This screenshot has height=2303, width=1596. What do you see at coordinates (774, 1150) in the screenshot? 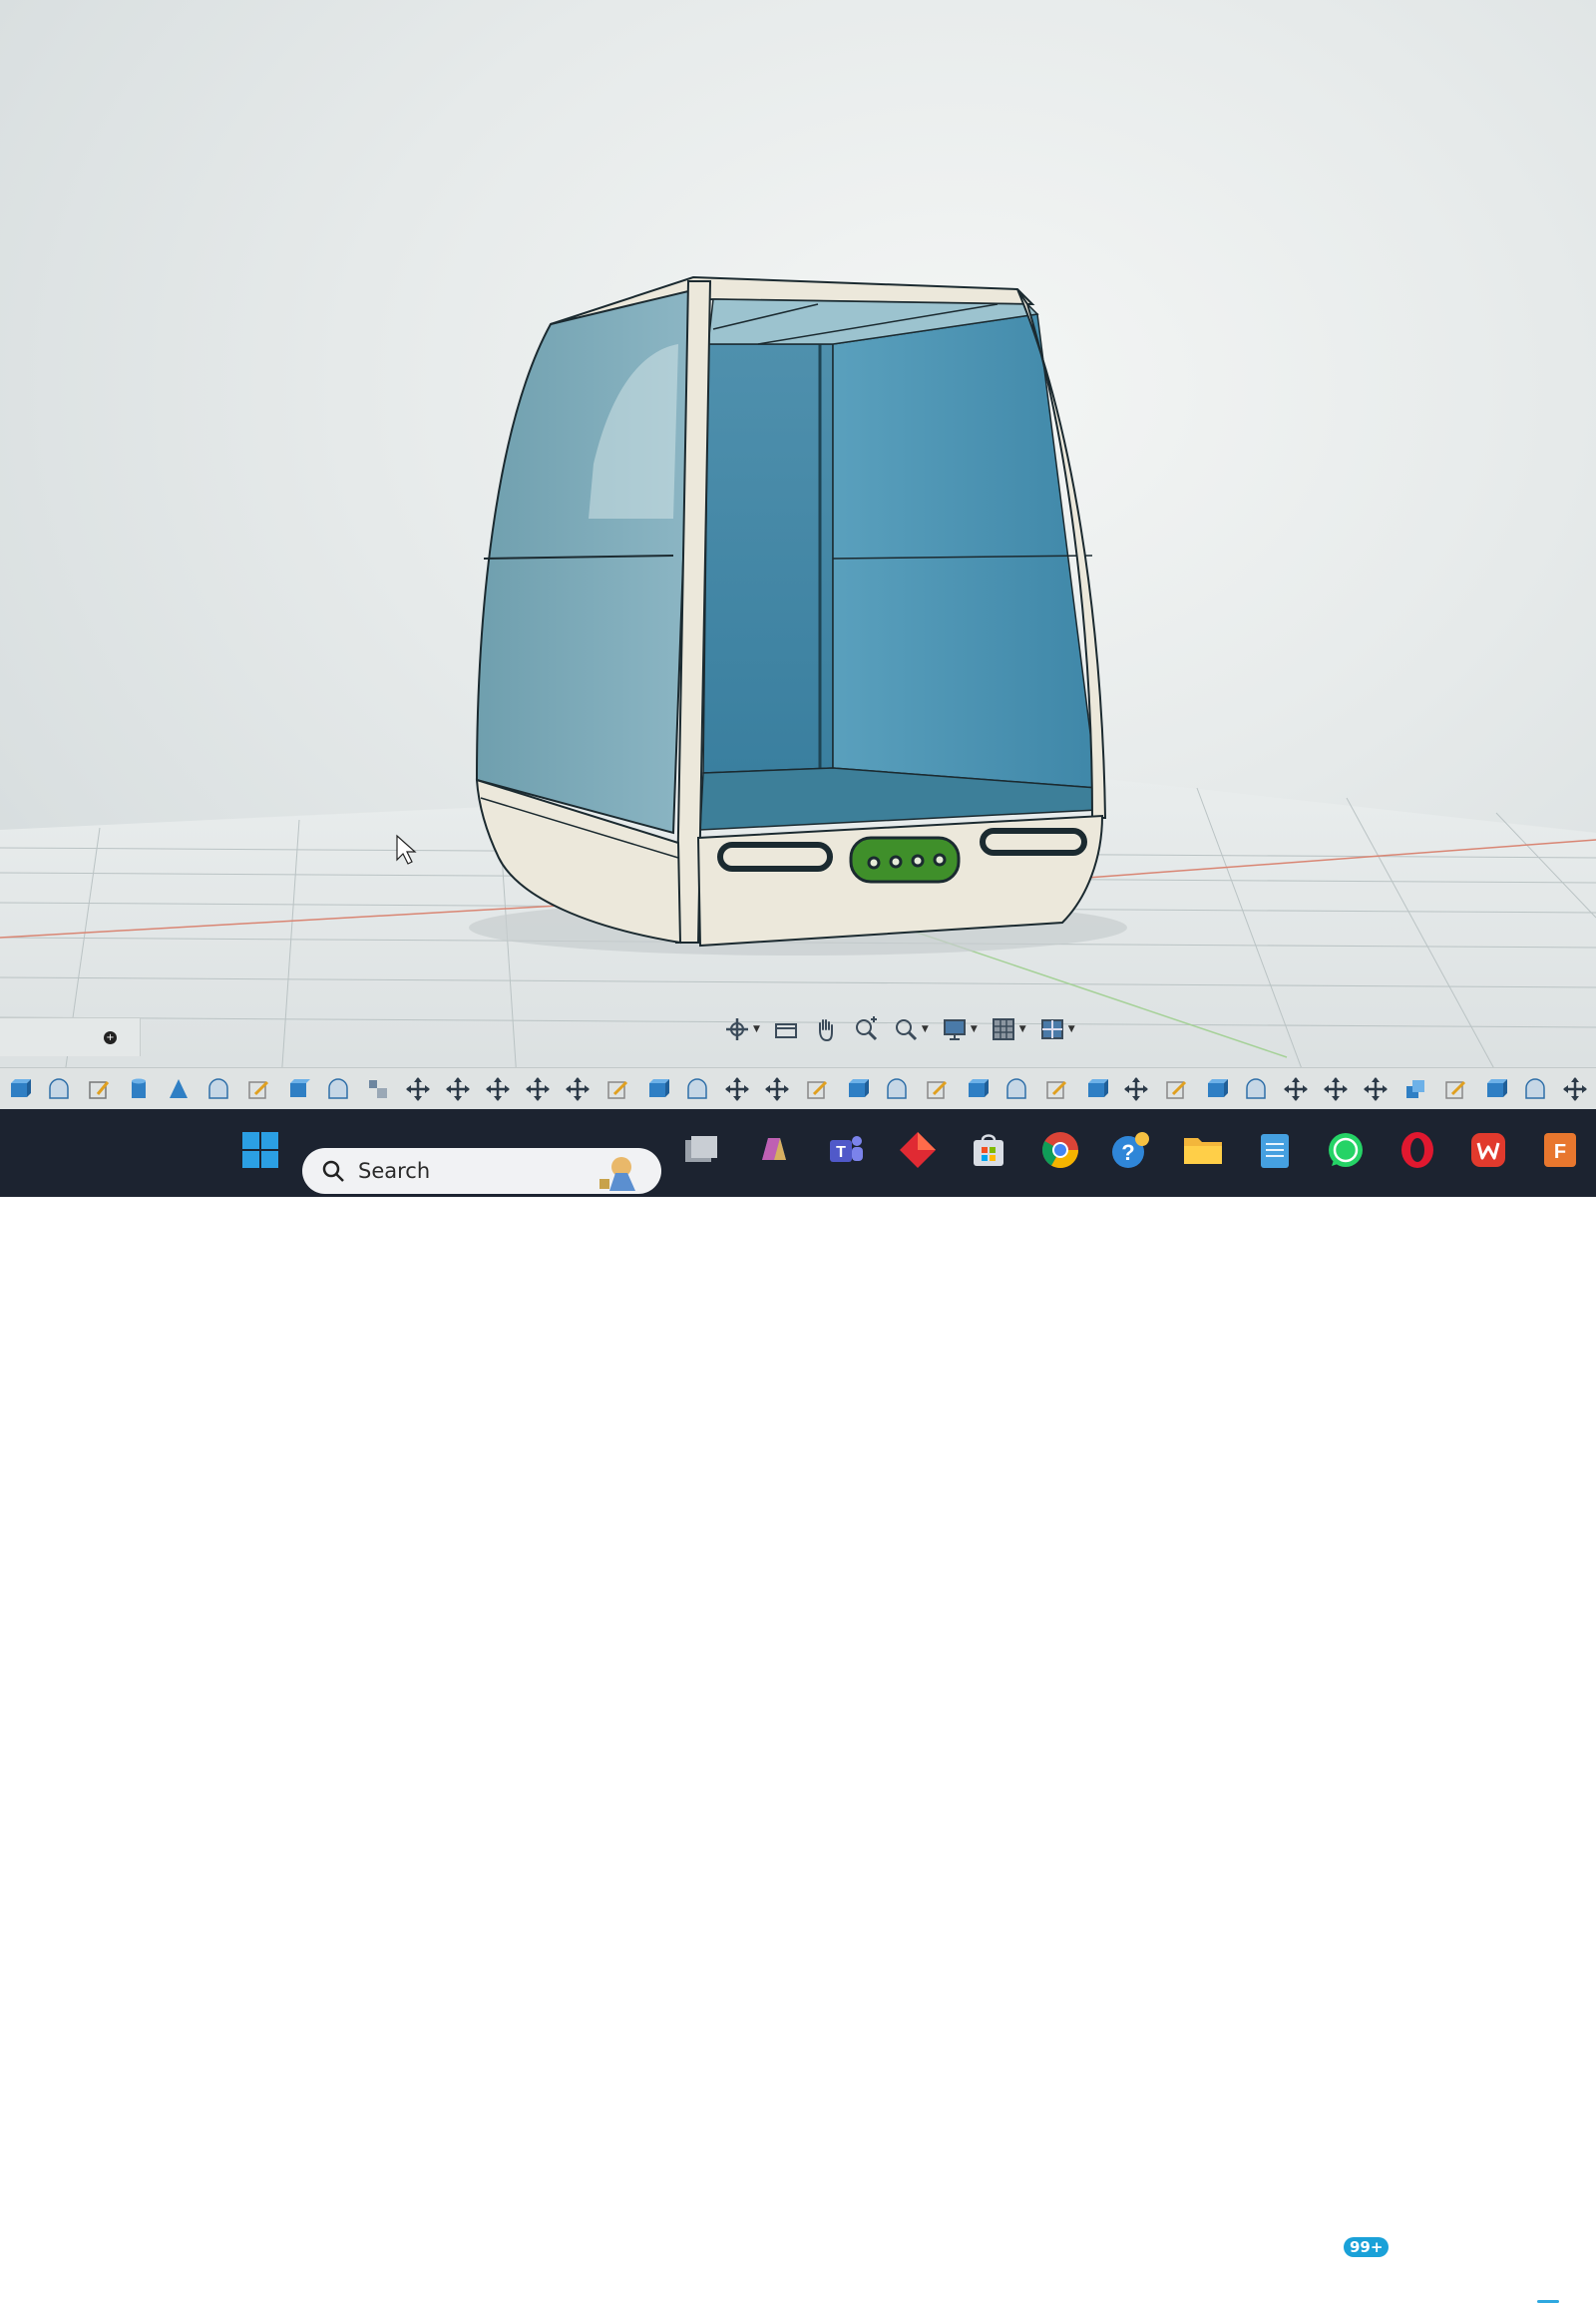
I see `copilot-icon` at bounding box center [774, 1150].